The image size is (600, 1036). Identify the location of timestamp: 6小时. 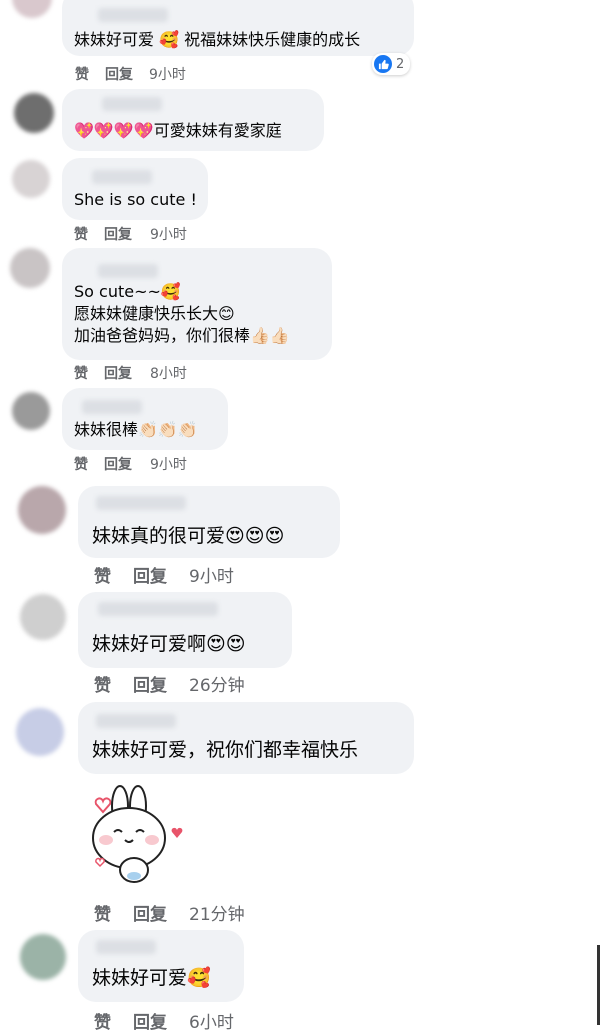
(211, 1020).